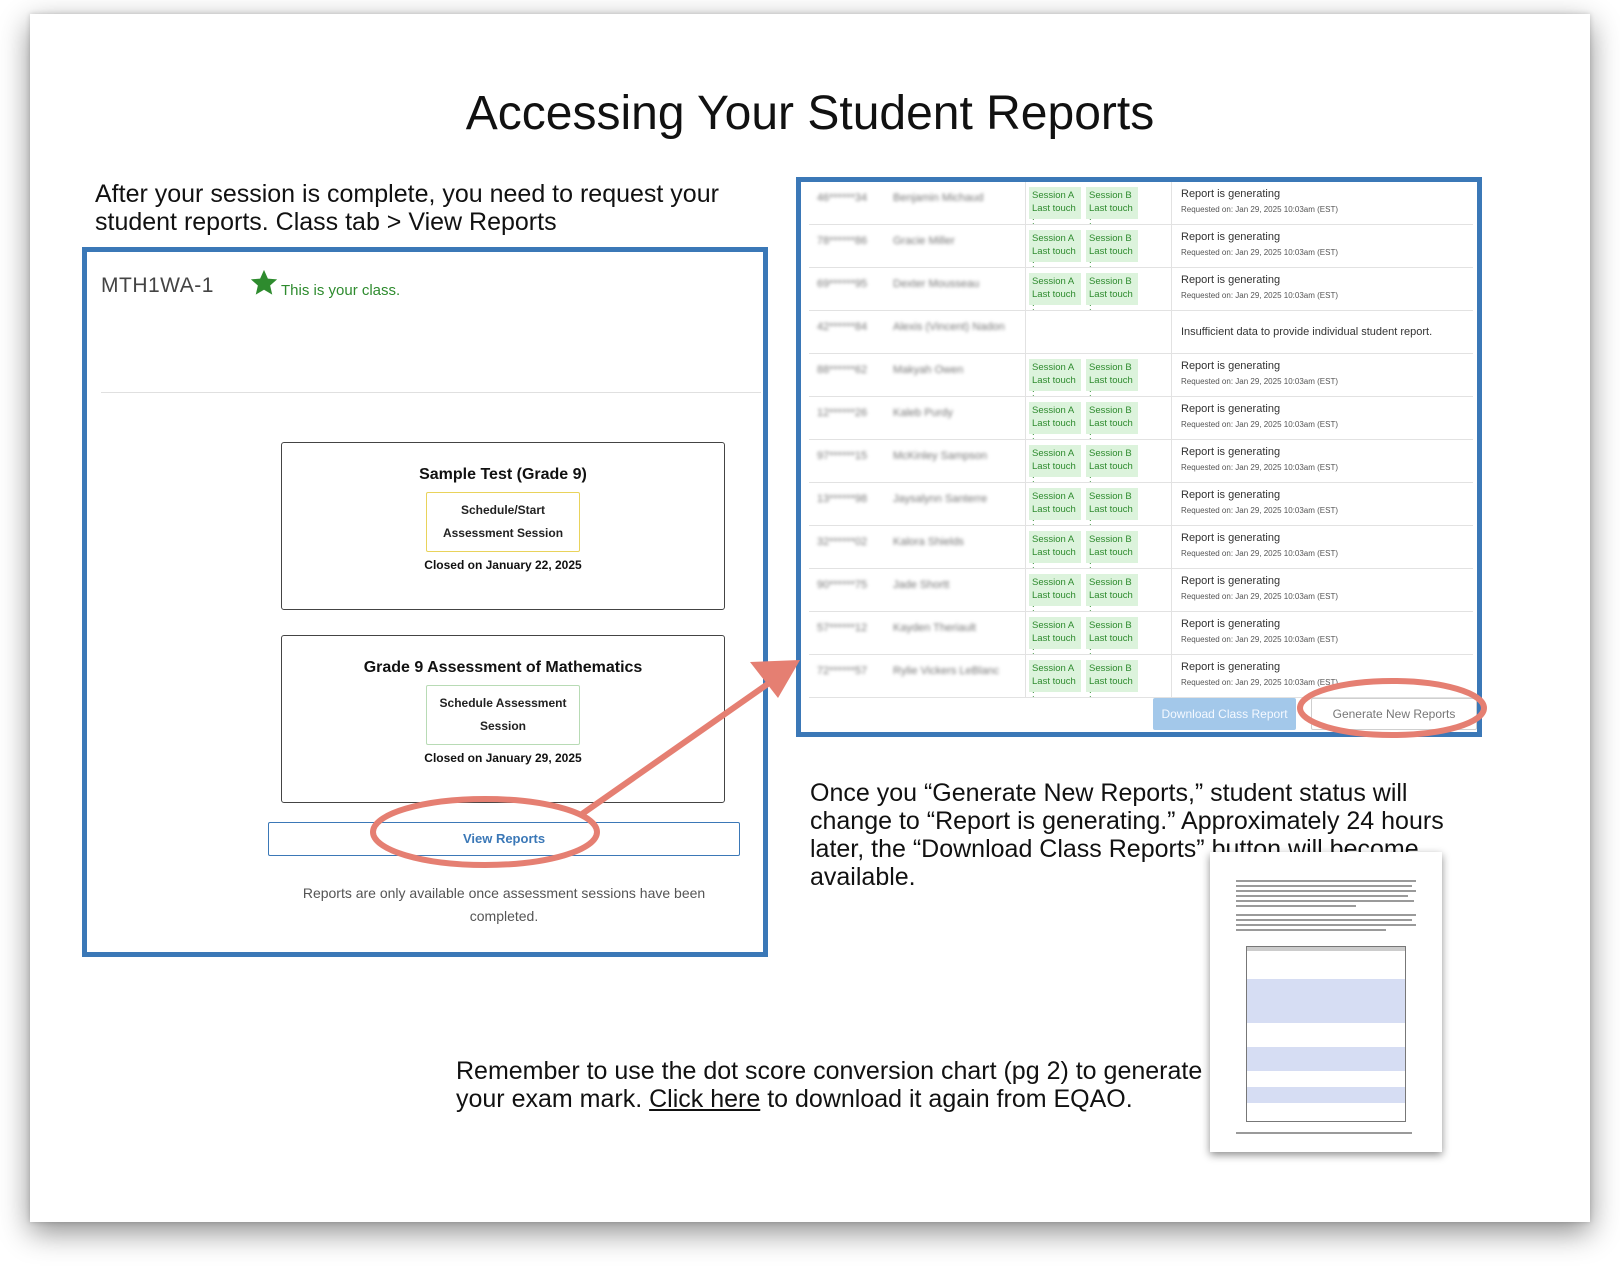 This screenshot has height=1266, width=1620. I want to click on highlight-generate-reports, so click(1392, 708).